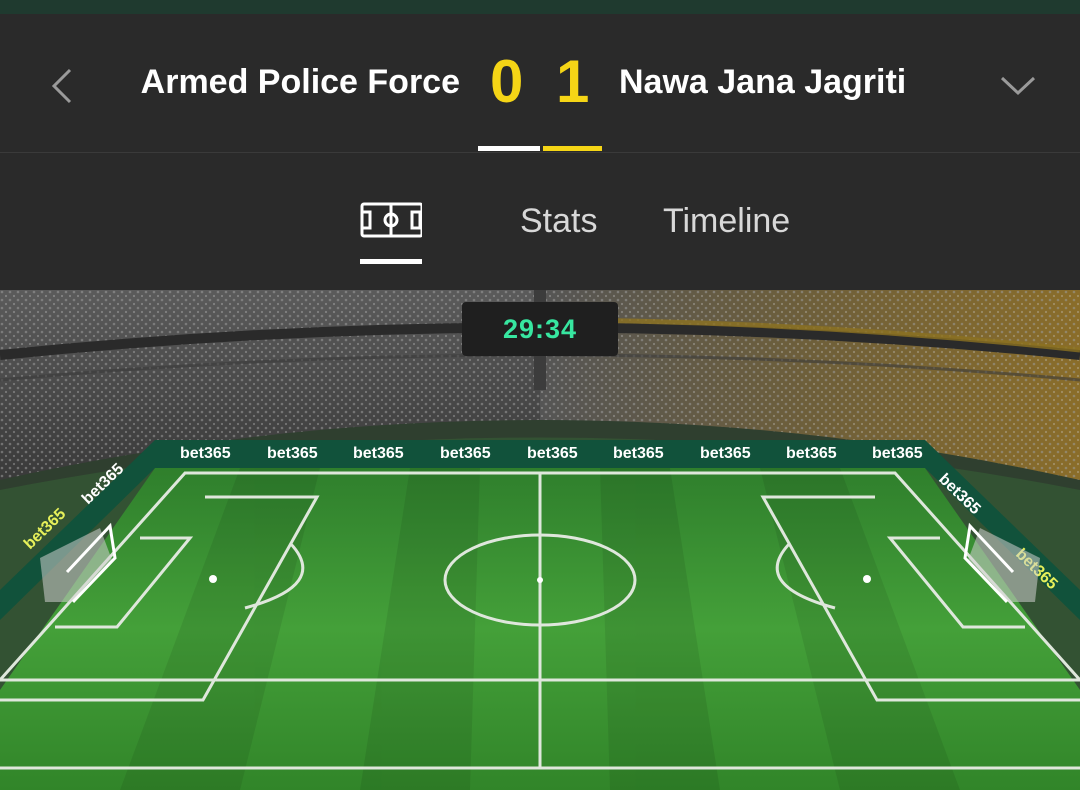 The height and width of the screenshot is (790, 1080). I want to click on tab-pitch, so click(392, 233).